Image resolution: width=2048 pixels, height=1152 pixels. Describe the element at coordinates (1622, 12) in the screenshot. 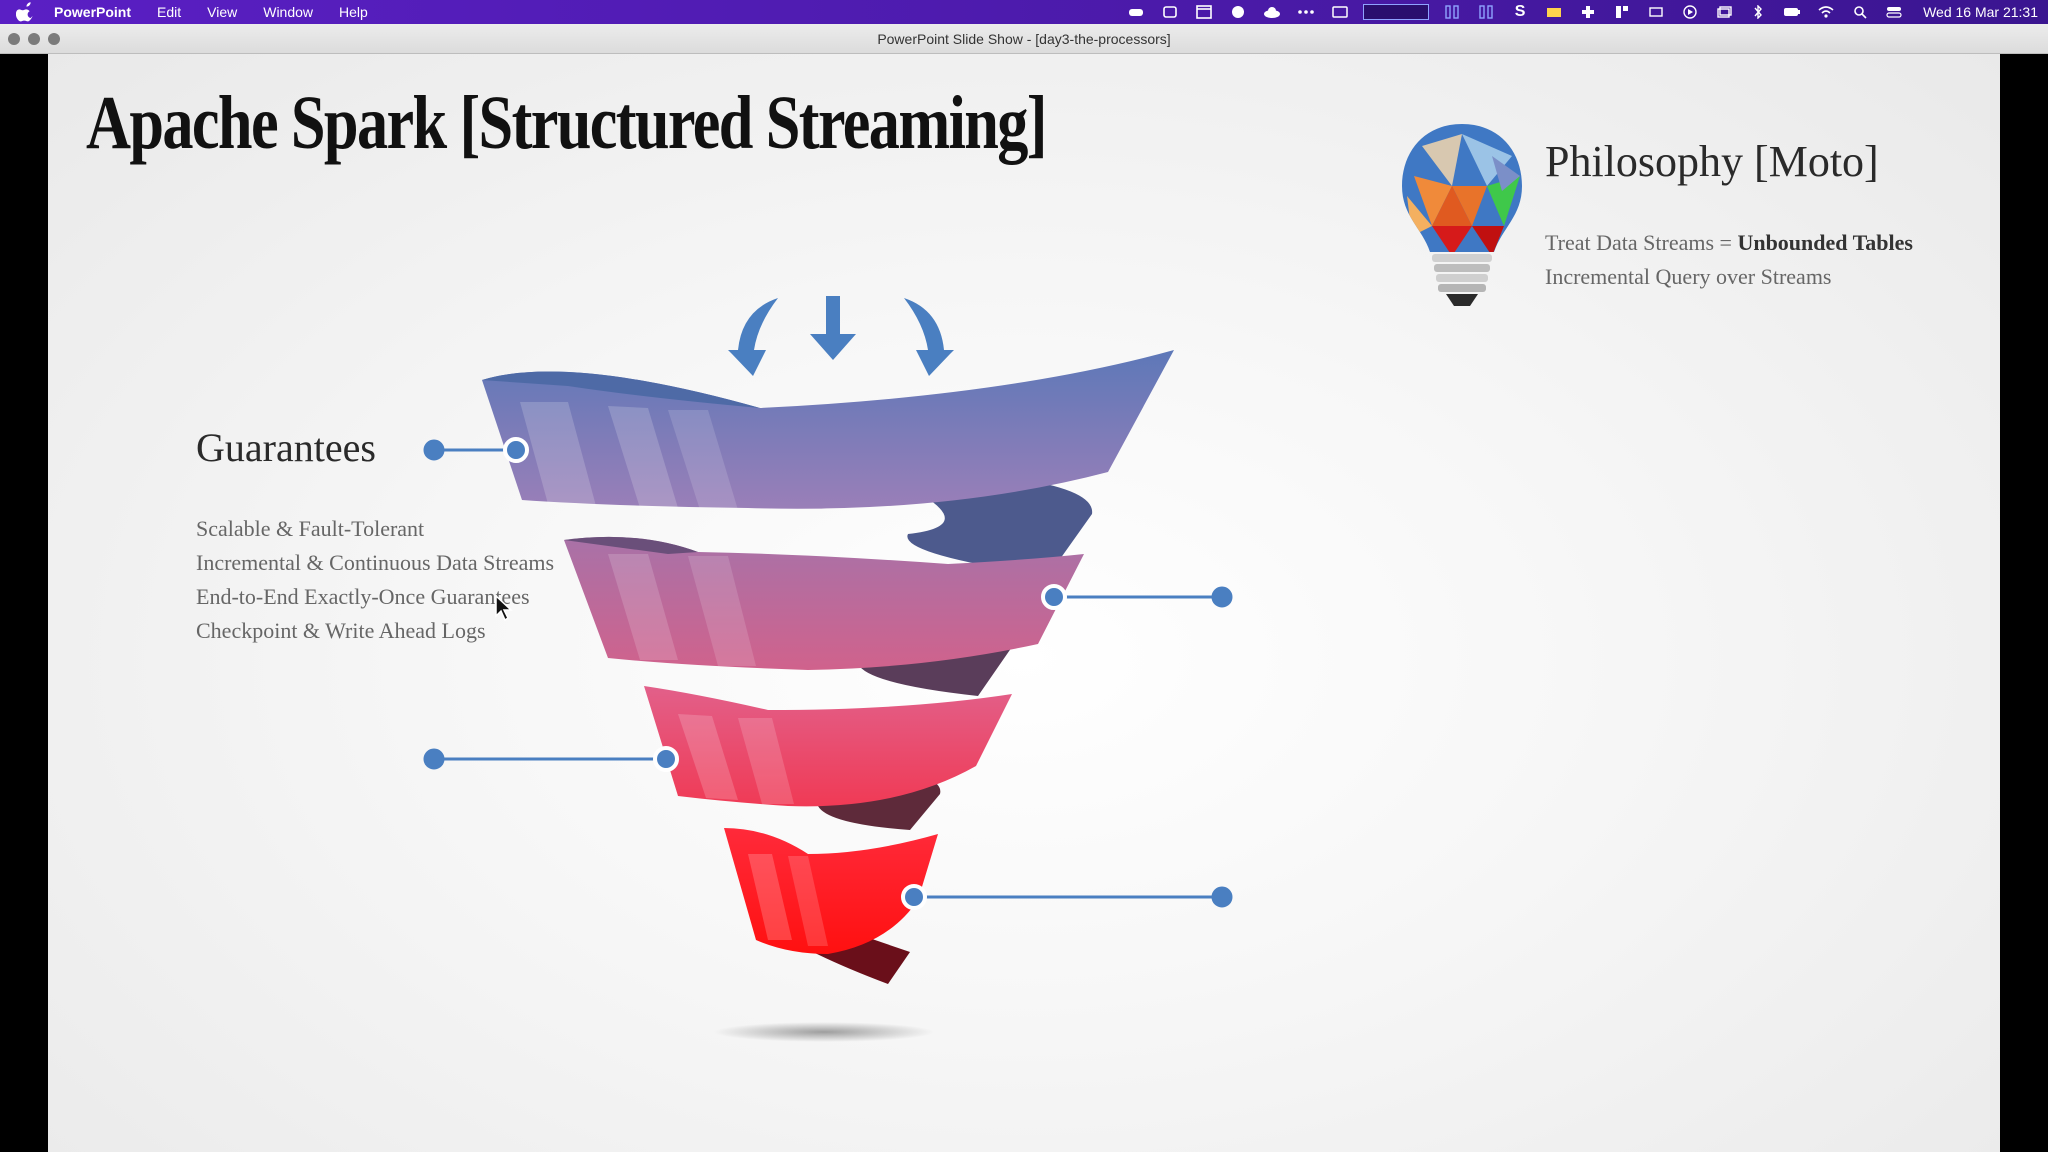

I see `grid-icon` at that location.